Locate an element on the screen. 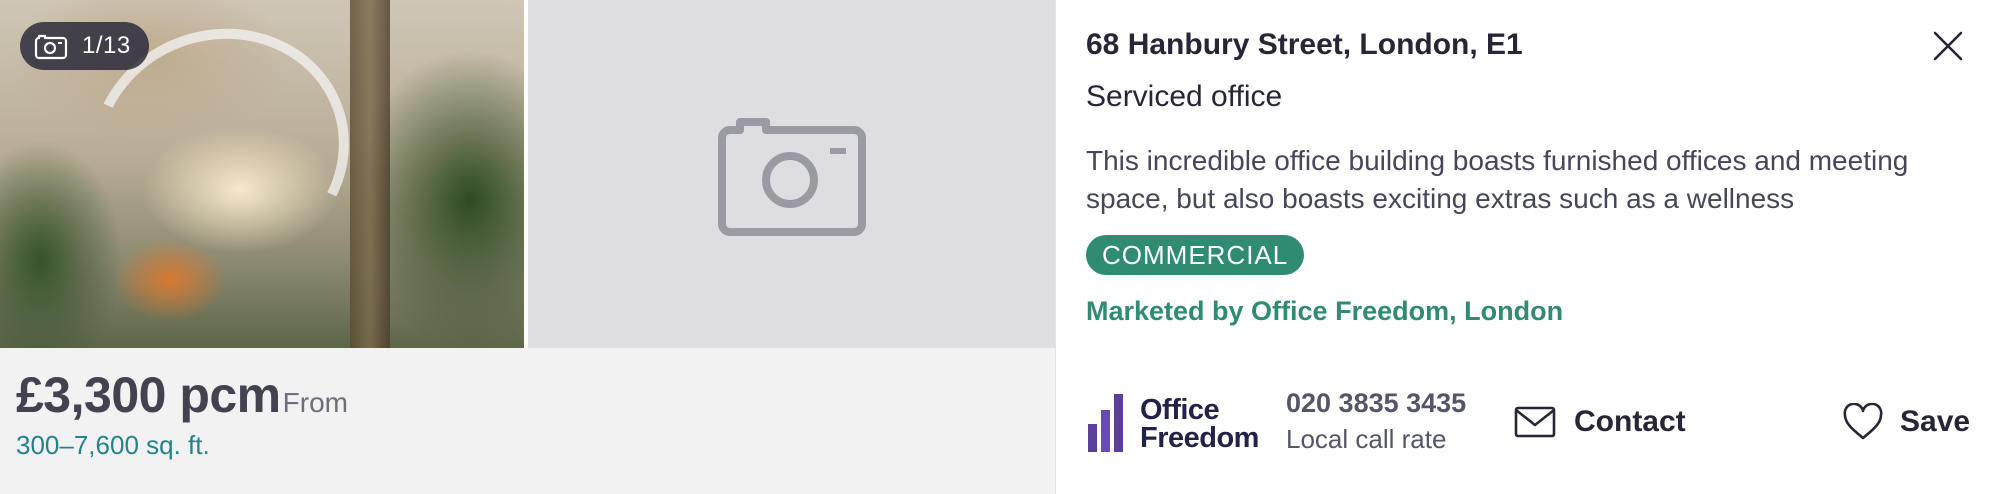 This screenshot has height=494, width=2000. property-address: 68 Hanbury Street, London, E1 is located at coordinates (1304, 45).